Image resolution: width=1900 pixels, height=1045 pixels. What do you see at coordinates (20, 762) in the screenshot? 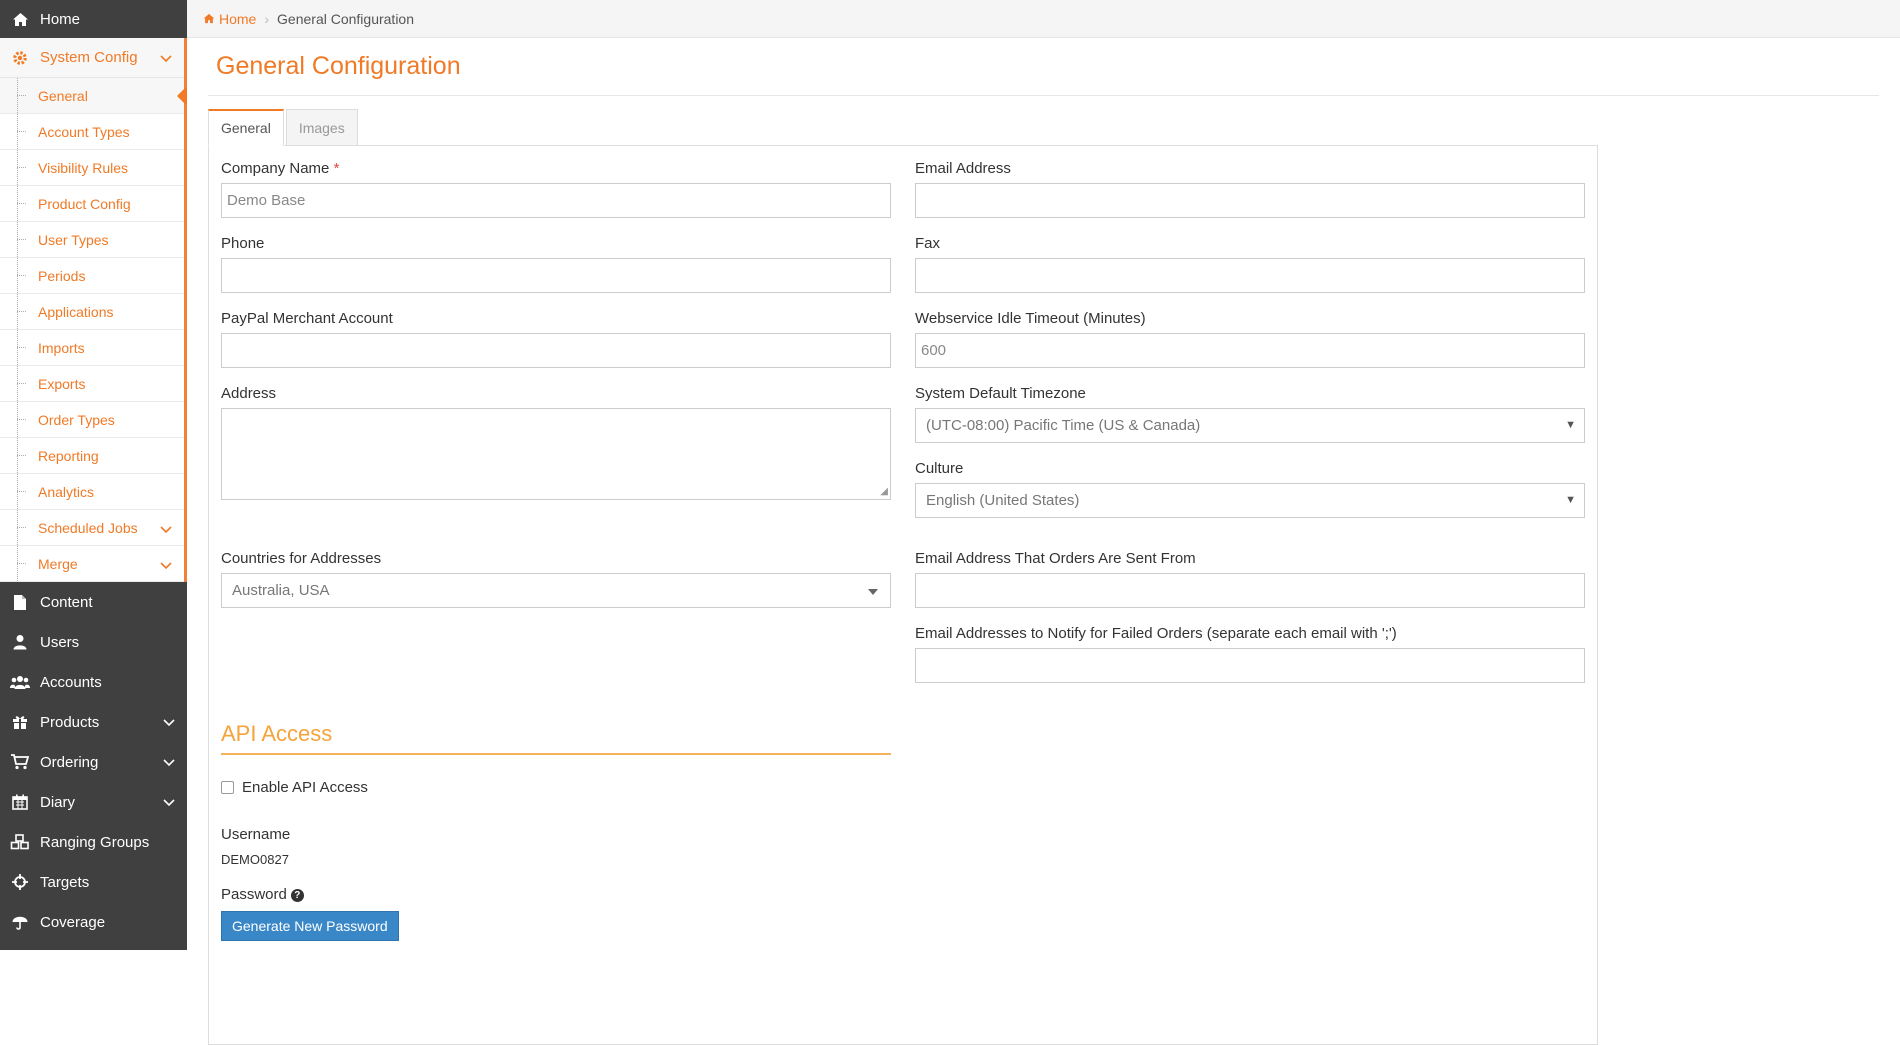
I see `cart-icon` at bounding box center [20, 762].